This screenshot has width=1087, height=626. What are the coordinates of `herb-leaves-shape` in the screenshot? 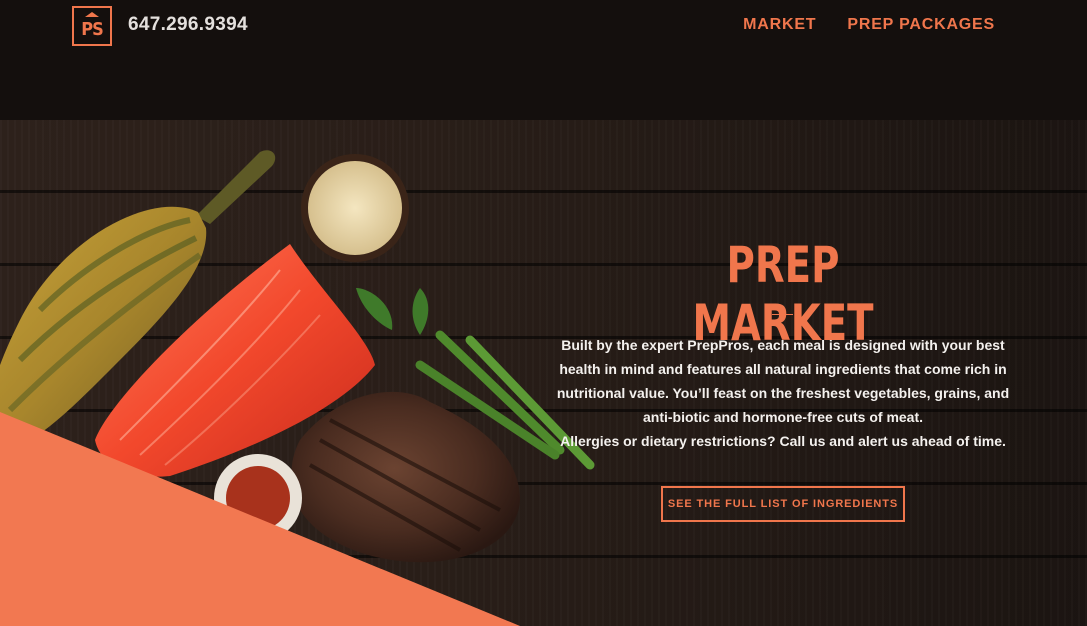 It's located at (392, 311).